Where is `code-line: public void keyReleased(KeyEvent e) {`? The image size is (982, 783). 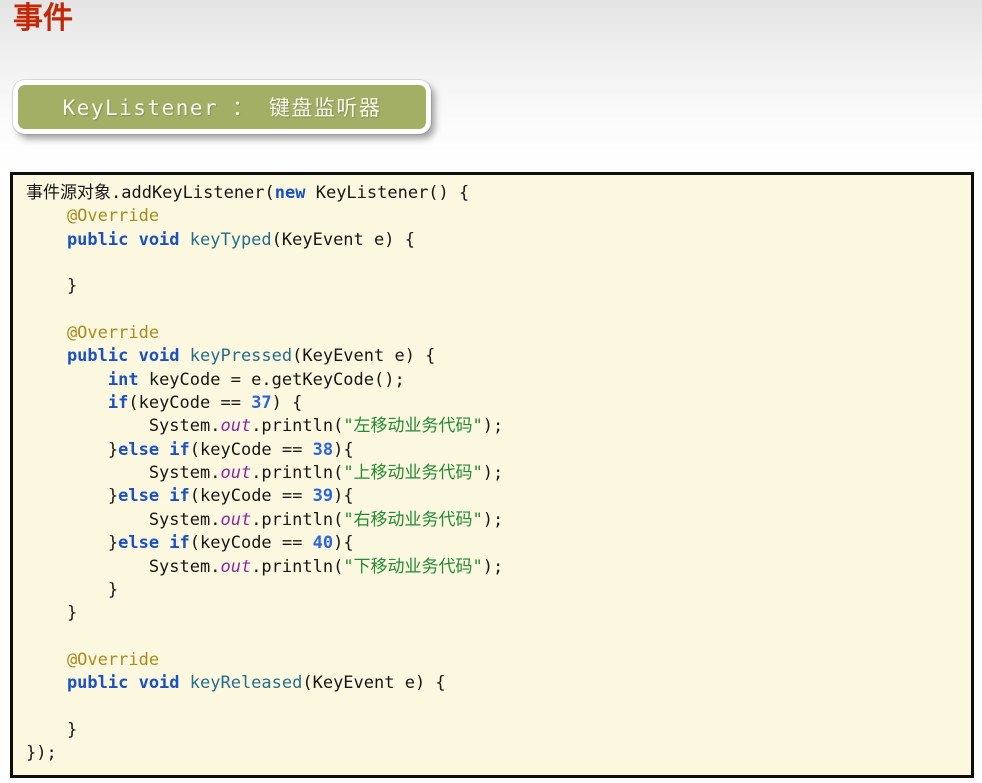
code-line: public void keyReleased(KeyEvent e) { is located at coordinates (495, 683).